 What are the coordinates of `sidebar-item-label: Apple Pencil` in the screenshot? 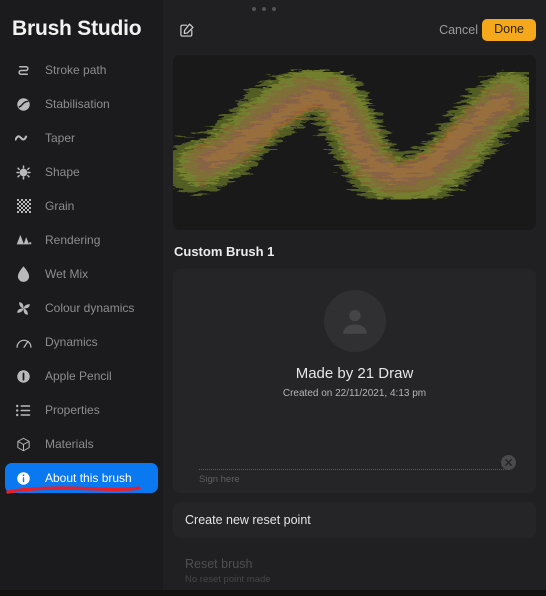 It's located at (78, 376).